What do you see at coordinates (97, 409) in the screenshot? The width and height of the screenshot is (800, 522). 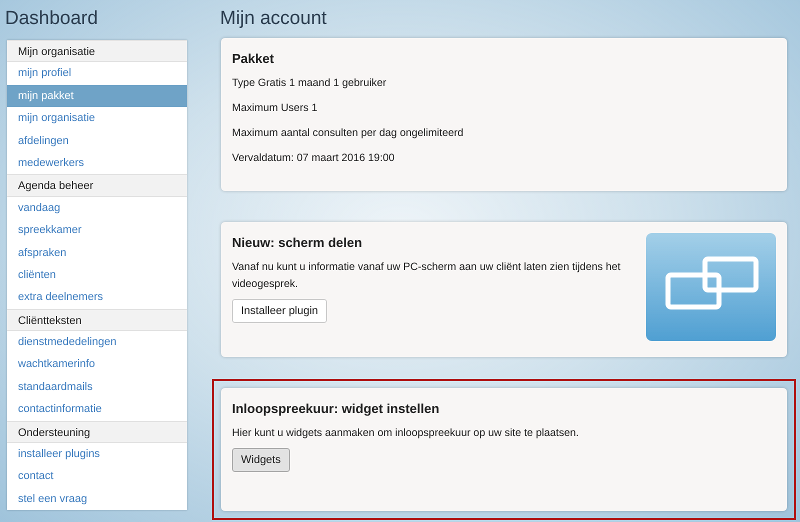 I see `menu-item: contactinformatie` at bounding box center [97, 409].